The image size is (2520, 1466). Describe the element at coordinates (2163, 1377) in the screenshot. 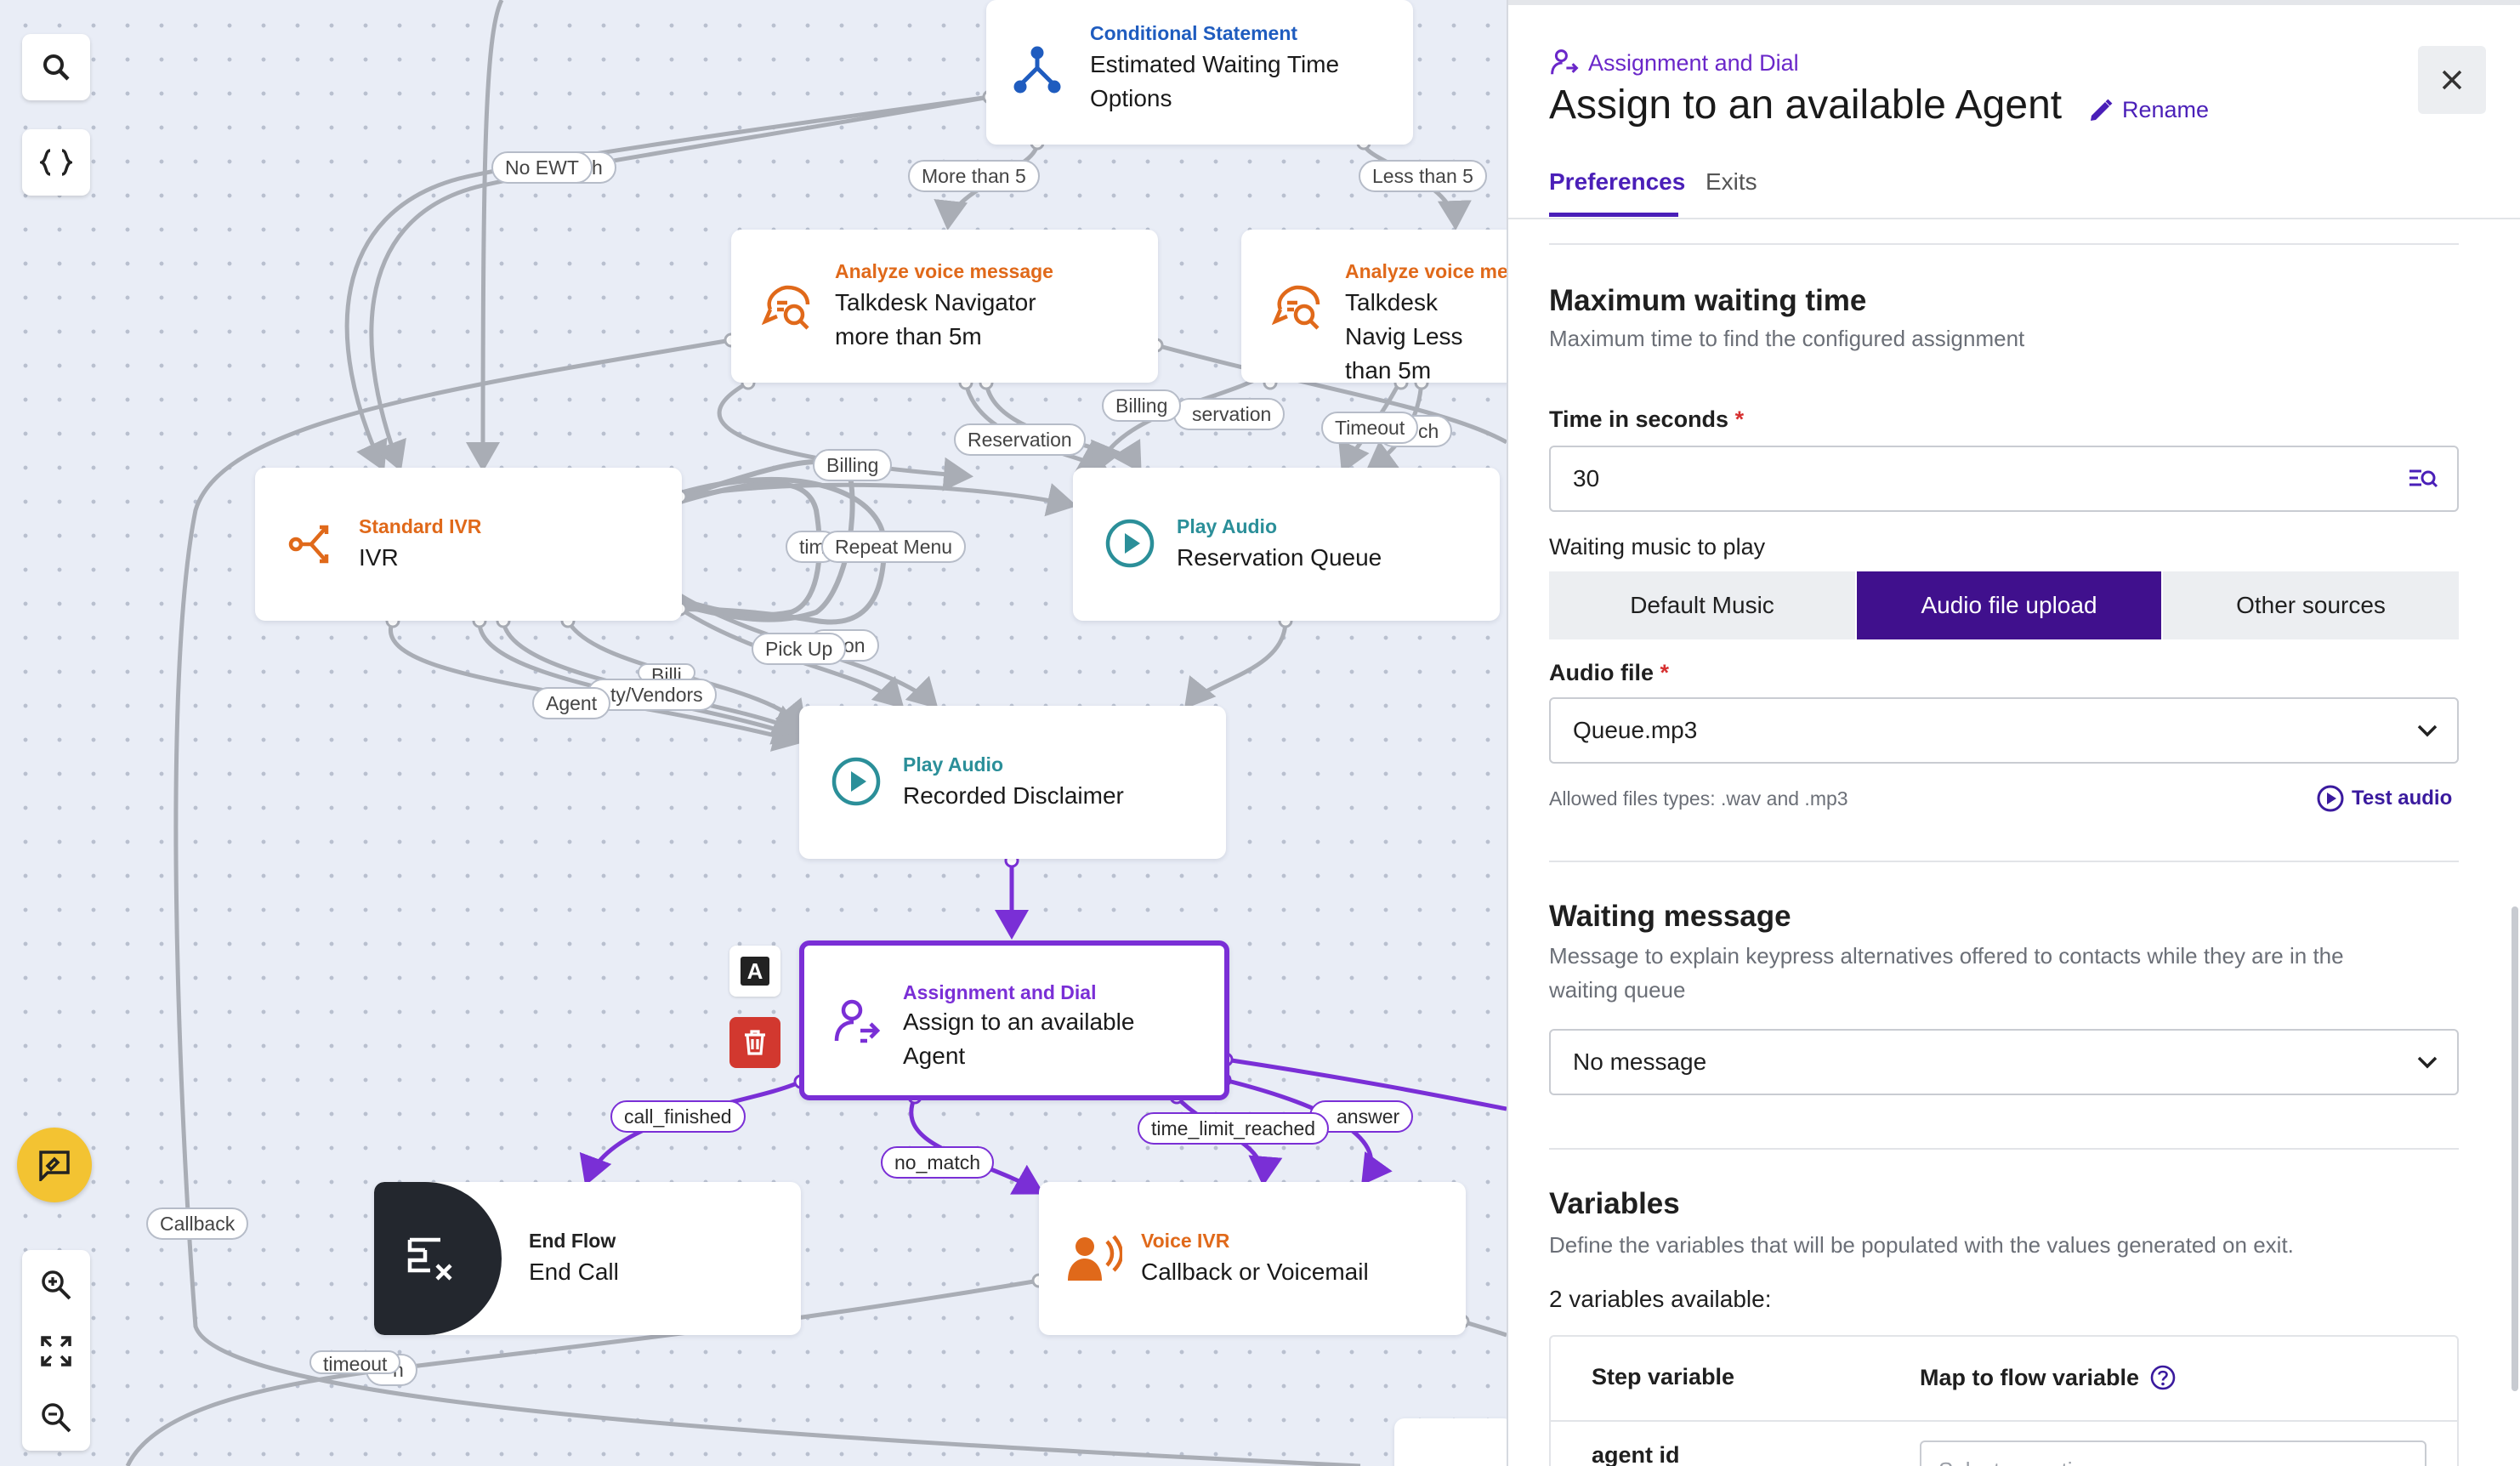

I see `help-icon` at that location.